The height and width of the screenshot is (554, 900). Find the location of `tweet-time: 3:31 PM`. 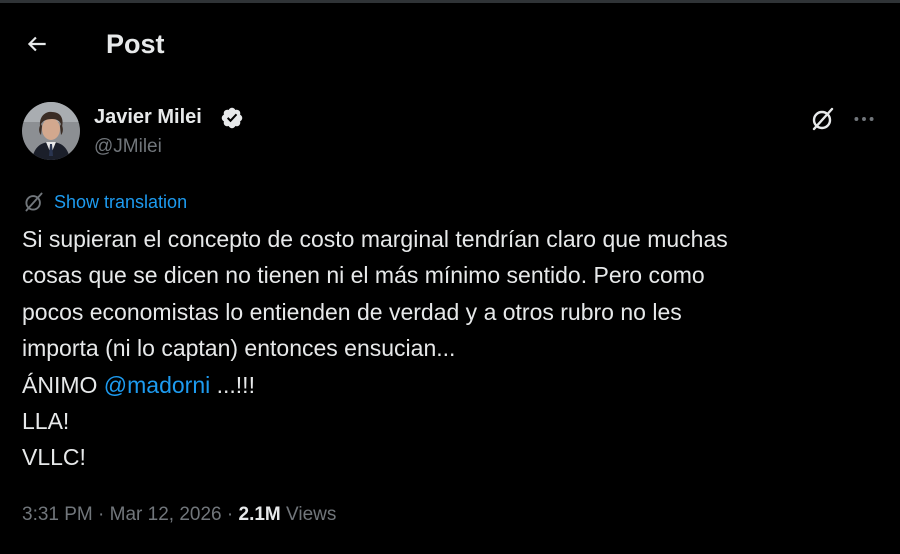

tweet-time: 3:31 PM is located at coordinates (57, 514).